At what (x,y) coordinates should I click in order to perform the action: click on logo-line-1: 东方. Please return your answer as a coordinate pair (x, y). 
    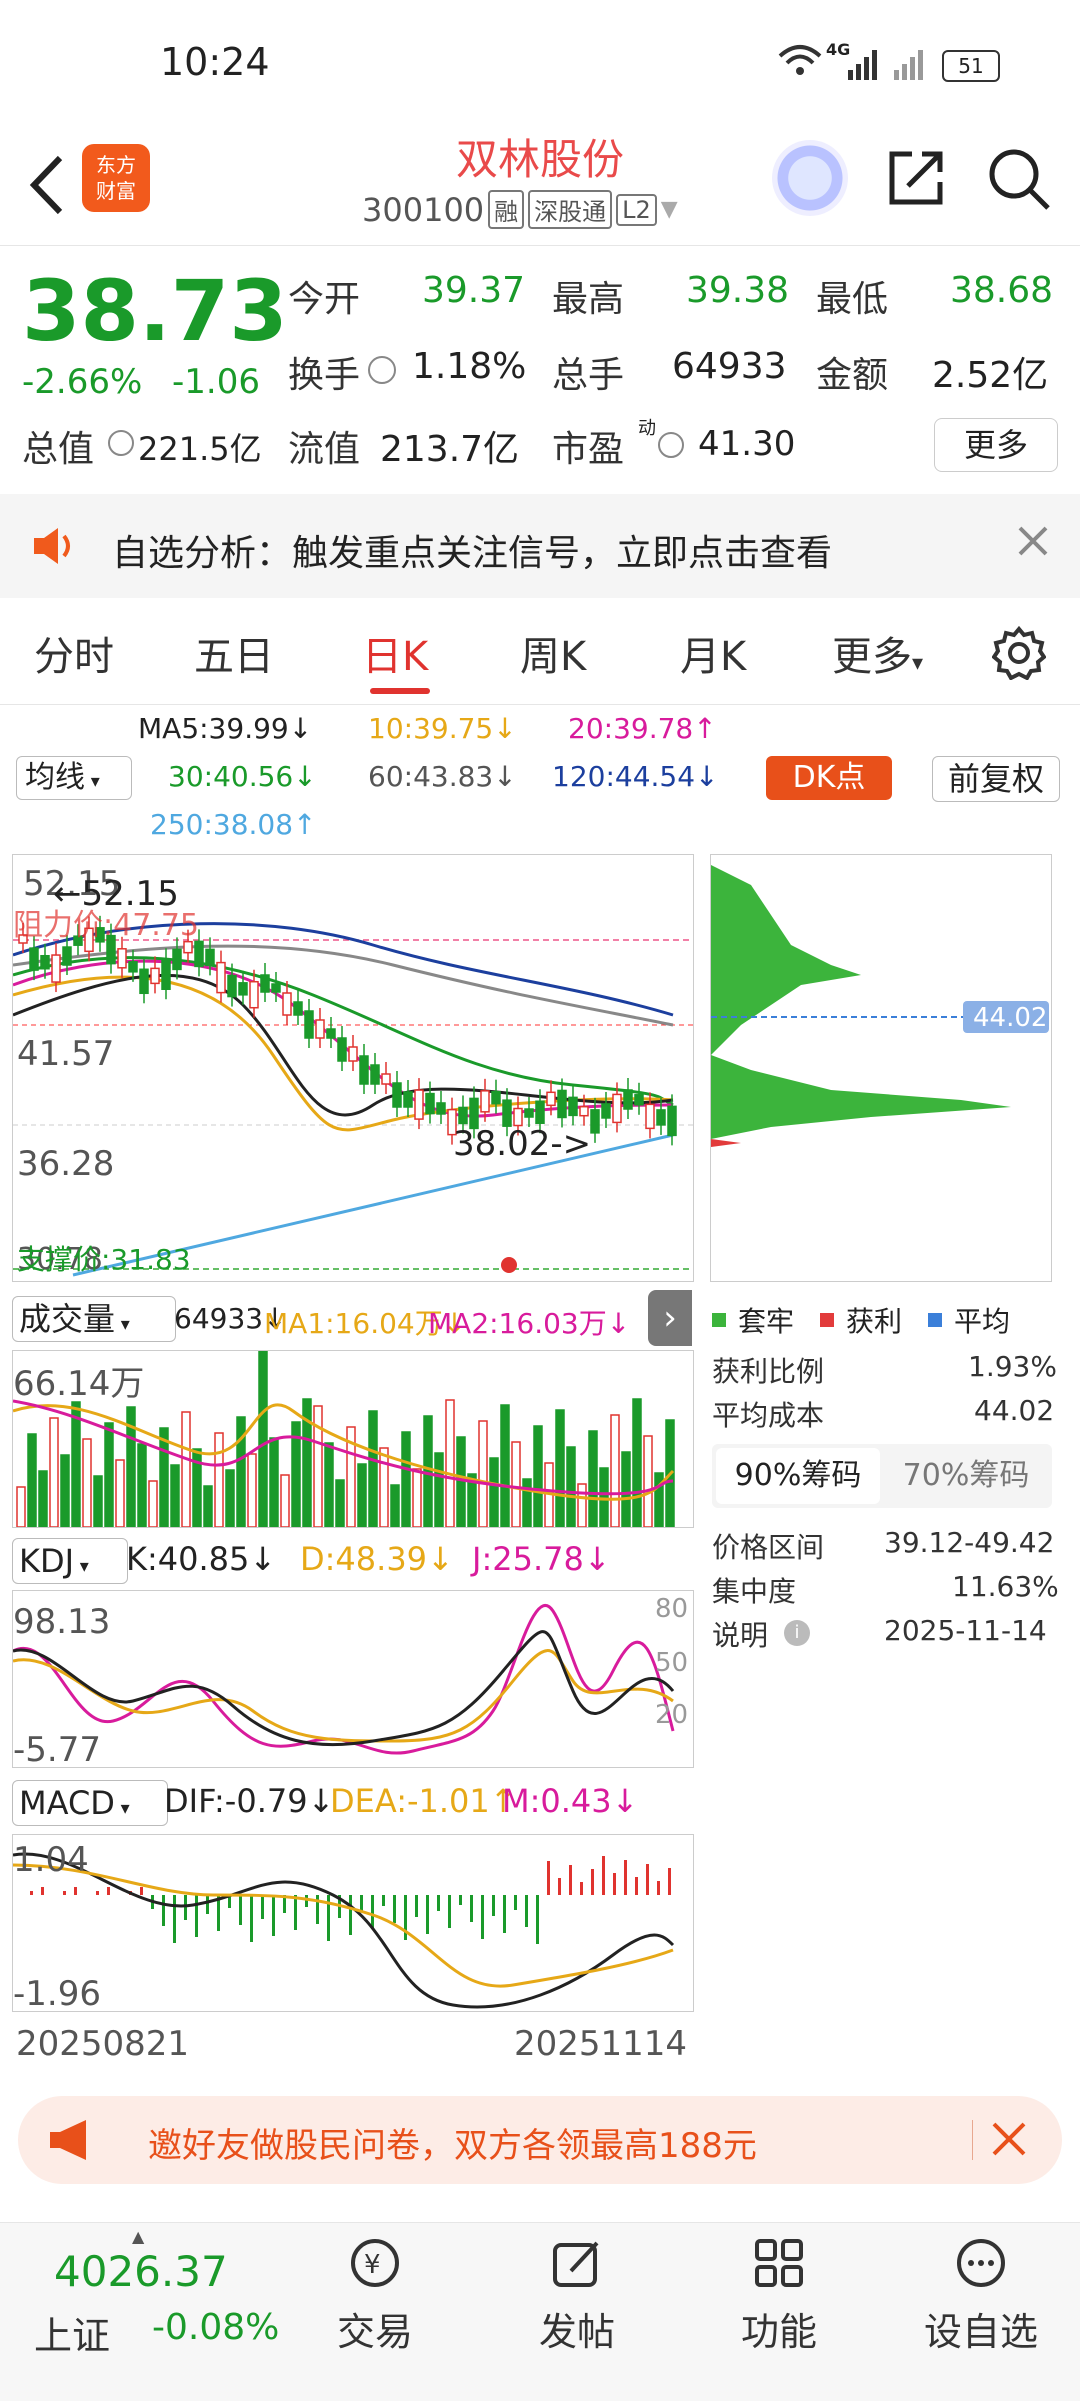
    Looking at the image, I should click on (116, 165).